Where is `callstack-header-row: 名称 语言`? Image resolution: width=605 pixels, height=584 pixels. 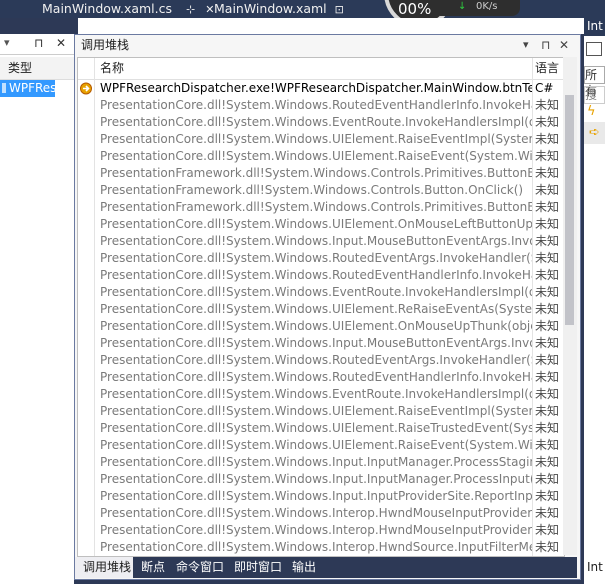
callstack-header-row: 名称 语言 is located at coordinates (321, 69).